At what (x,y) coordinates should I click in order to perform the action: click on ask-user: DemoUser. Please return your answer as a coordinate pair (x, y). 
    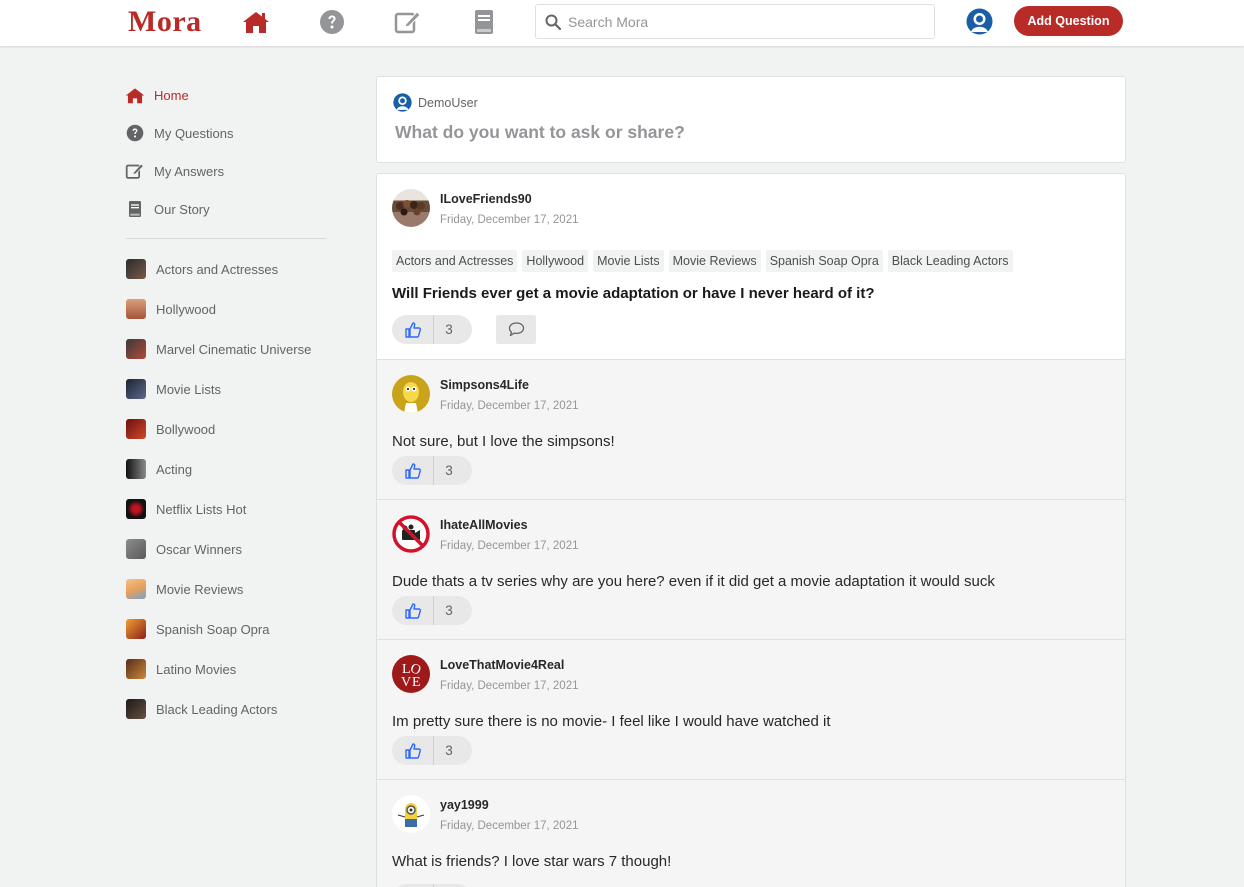
    Looking at the image, I should click on (435, 102).